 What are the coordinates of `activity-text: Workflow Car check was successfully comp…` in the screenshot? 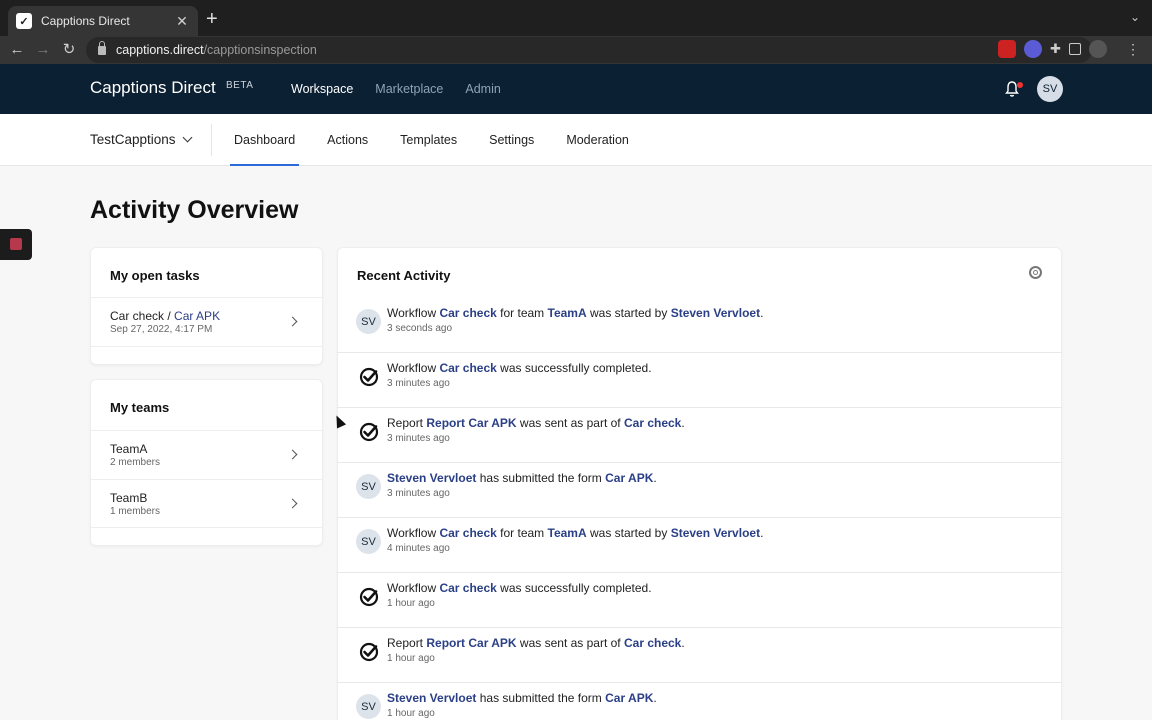 It's located at (519, 368).